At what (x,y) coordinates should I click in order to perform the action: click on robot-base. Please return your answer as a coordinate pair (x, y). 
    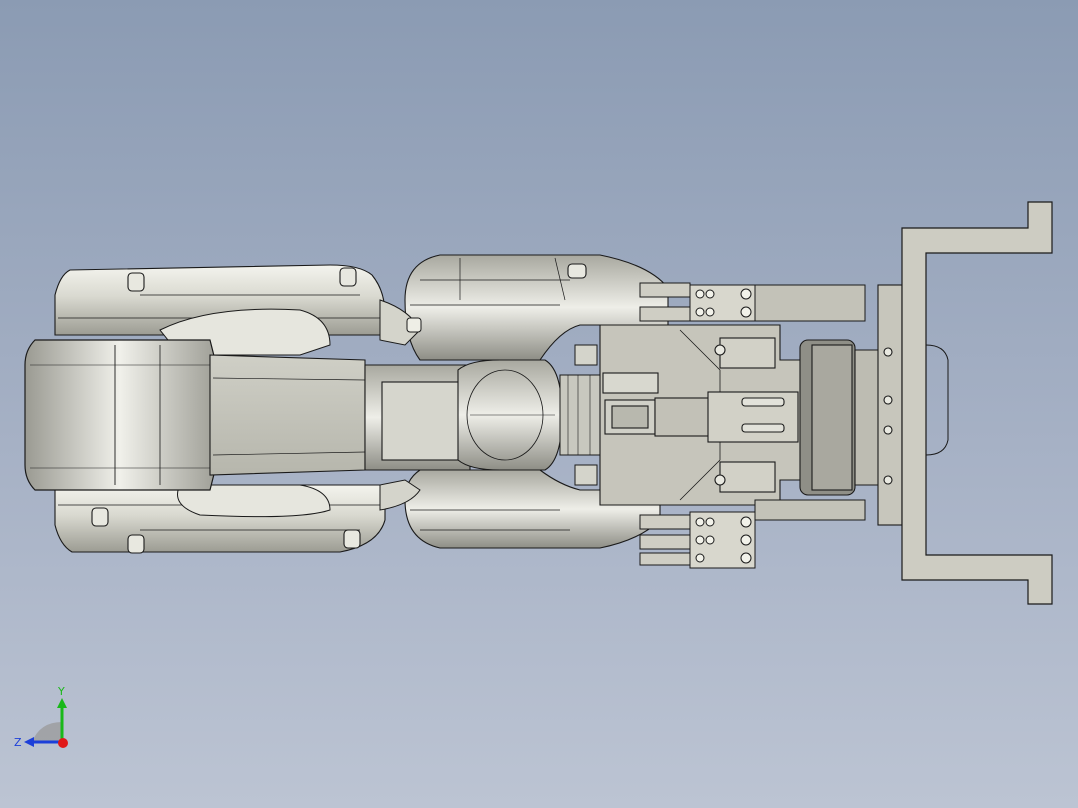
    Looking at the image, I should click on (120, 415).